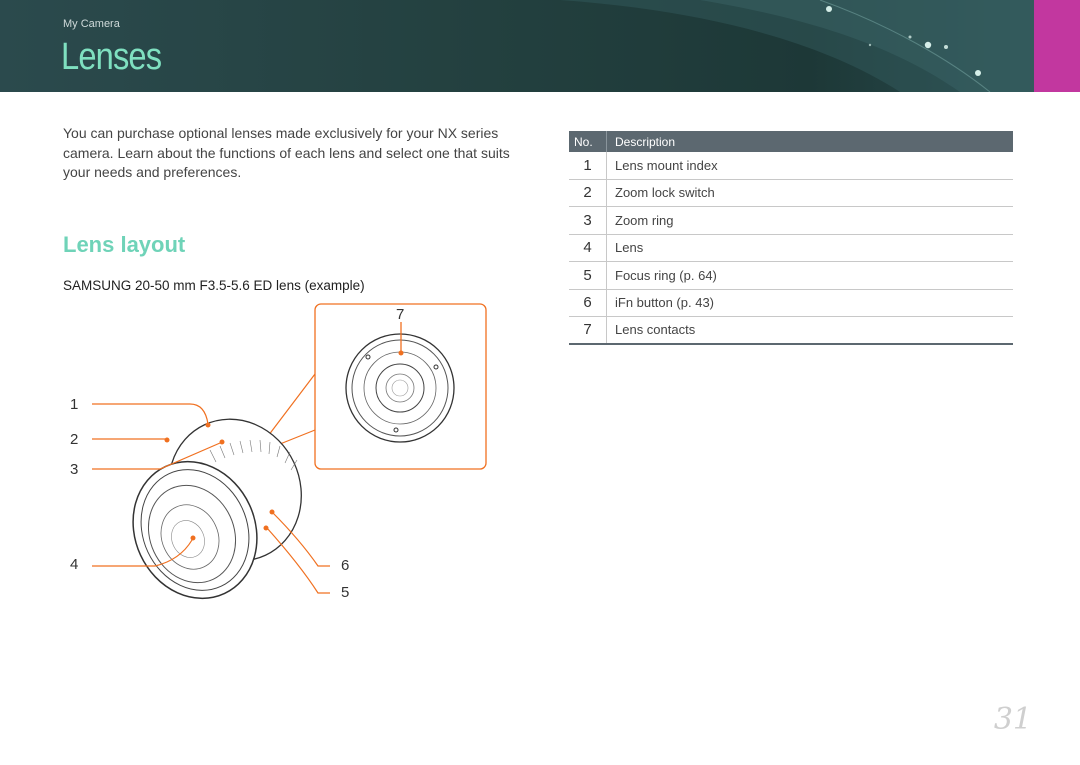 This screenshot has height=765, width=1080. Describe the element at coordinates (1012, 719) in the screenshot. I see `page-number: 31` at that location.